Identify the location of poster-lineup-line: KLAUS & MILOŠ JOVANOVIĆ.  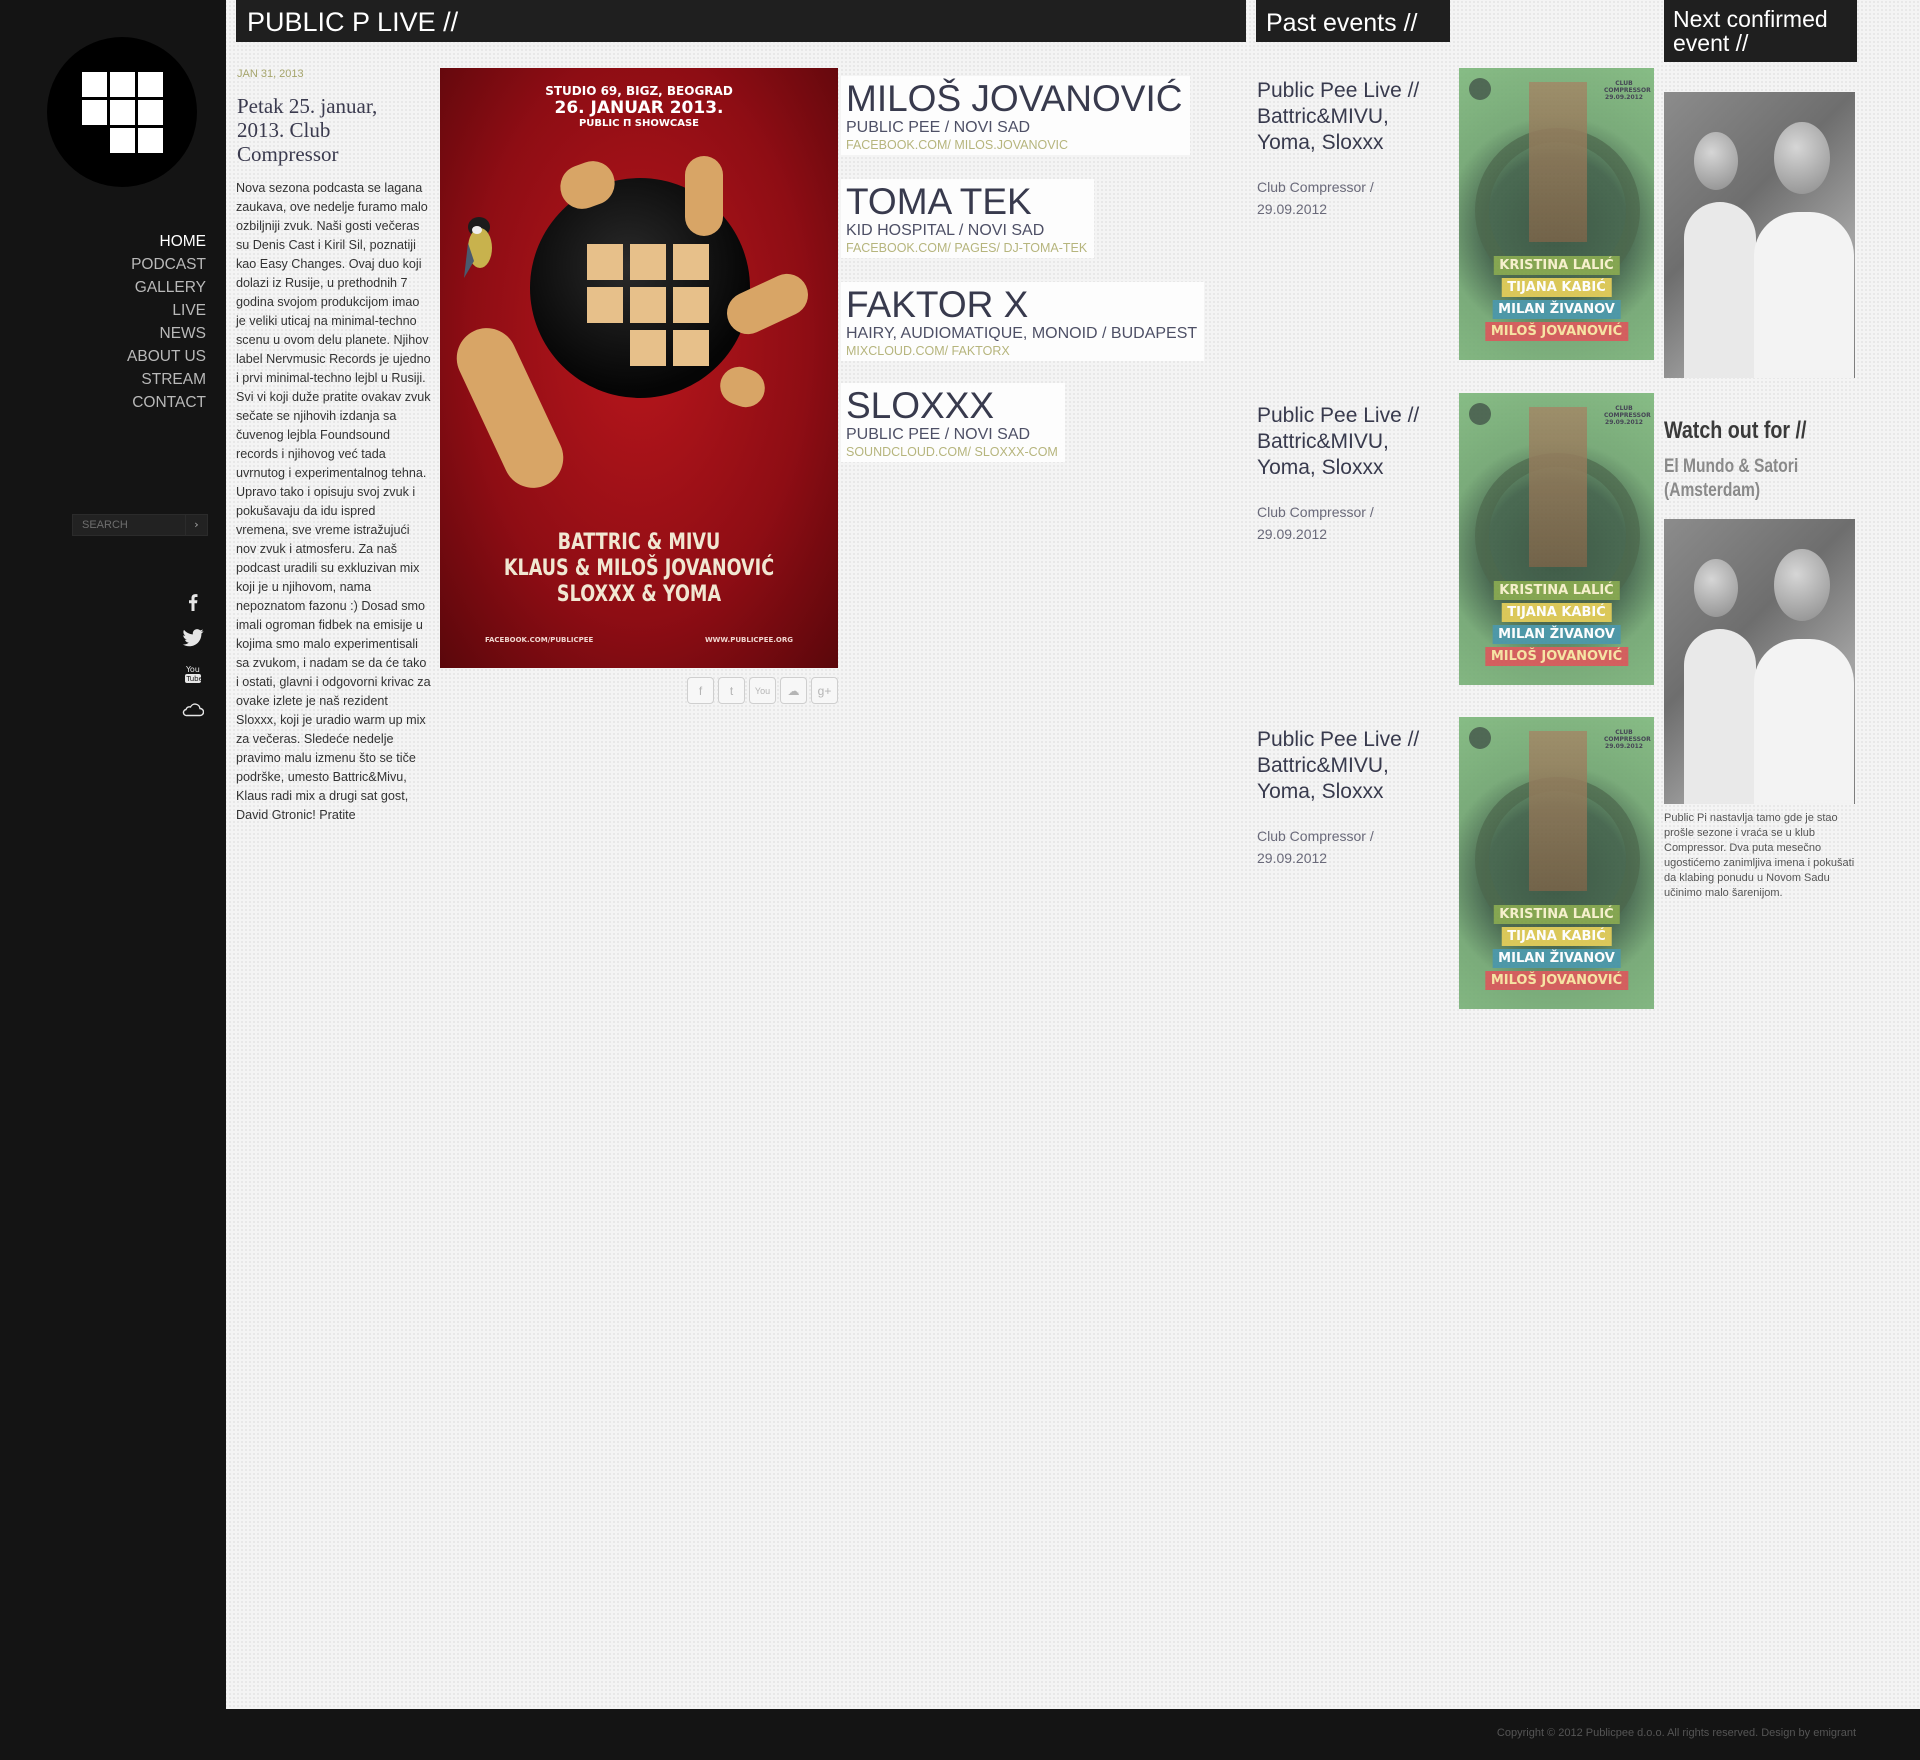
(639, 568).